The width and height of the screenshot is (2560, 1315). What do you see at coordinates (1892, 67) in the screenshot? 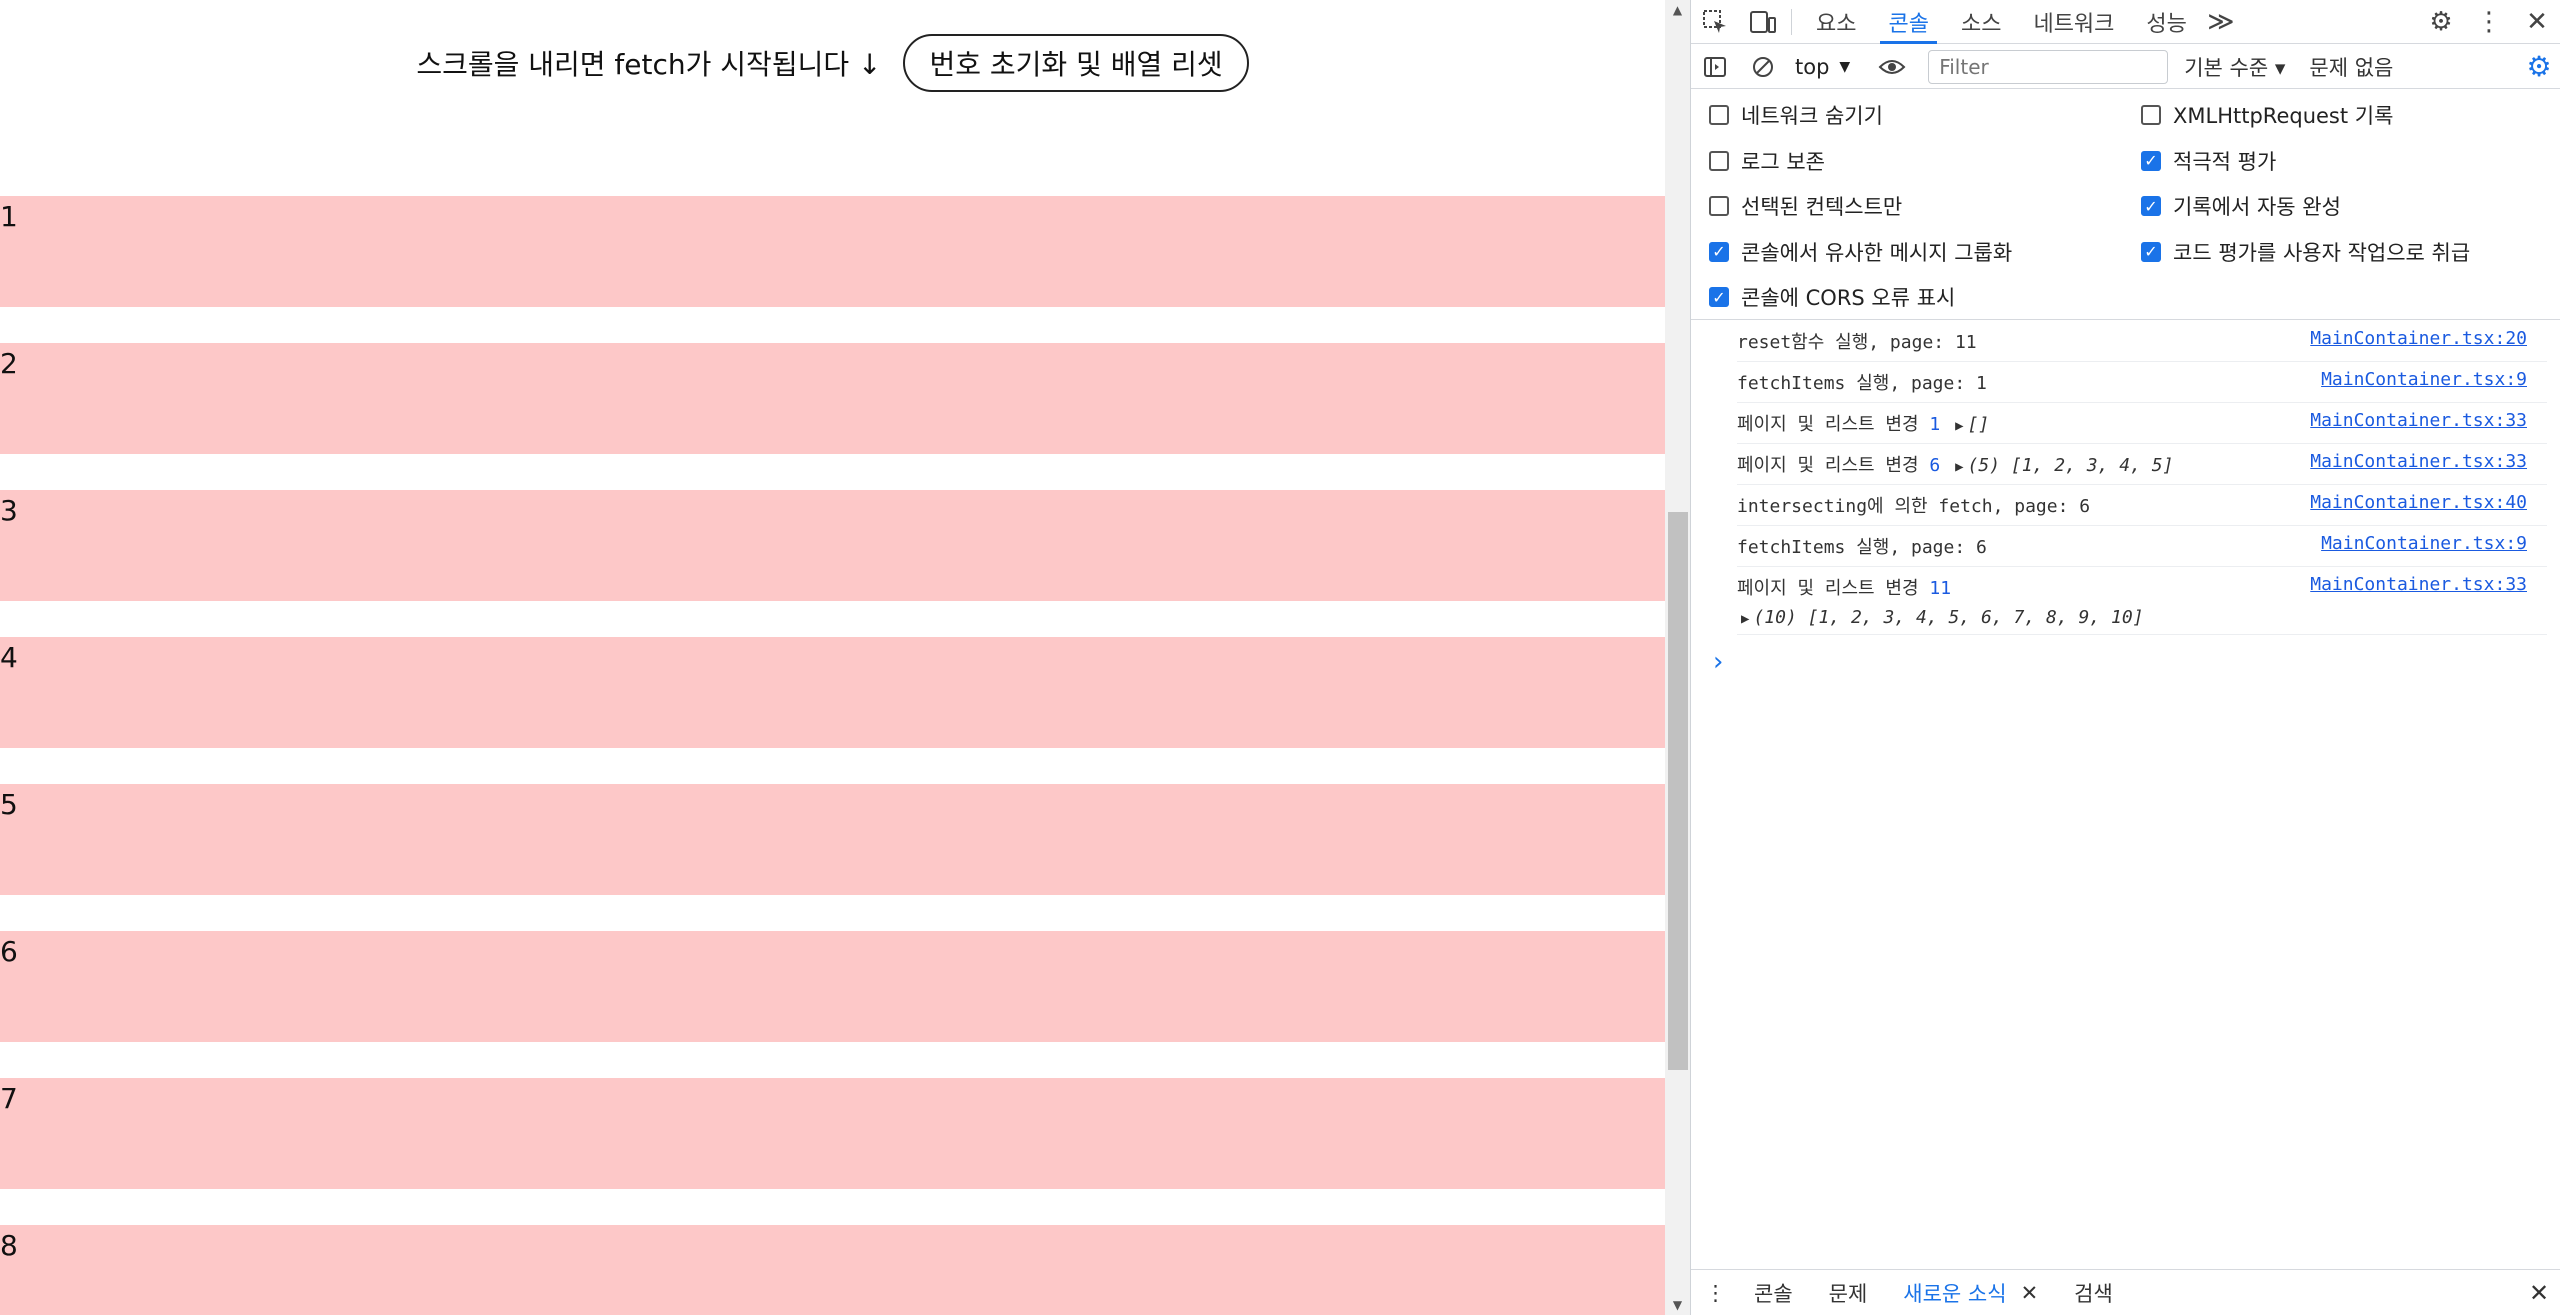
I see `live-expression-eye-icon` at bounding box center [1892, 67].